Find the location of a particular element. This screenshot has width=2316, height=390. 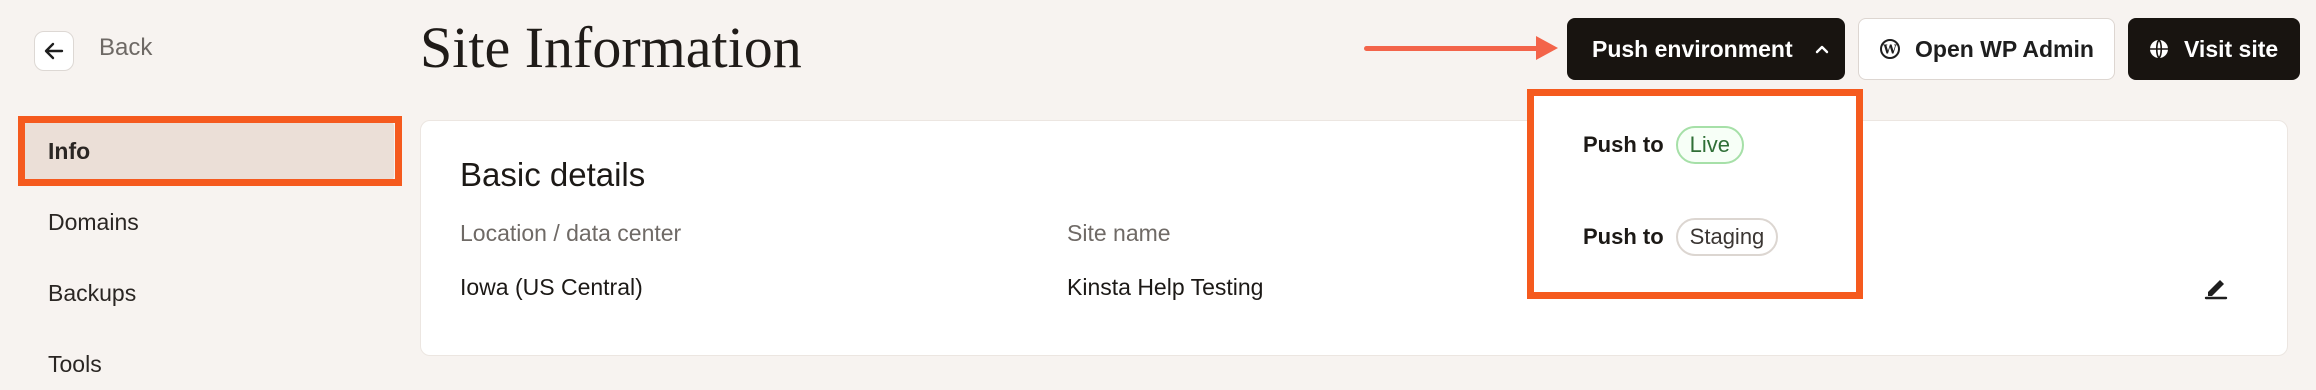

svg-text: W is located at coordinates (1889, 50).